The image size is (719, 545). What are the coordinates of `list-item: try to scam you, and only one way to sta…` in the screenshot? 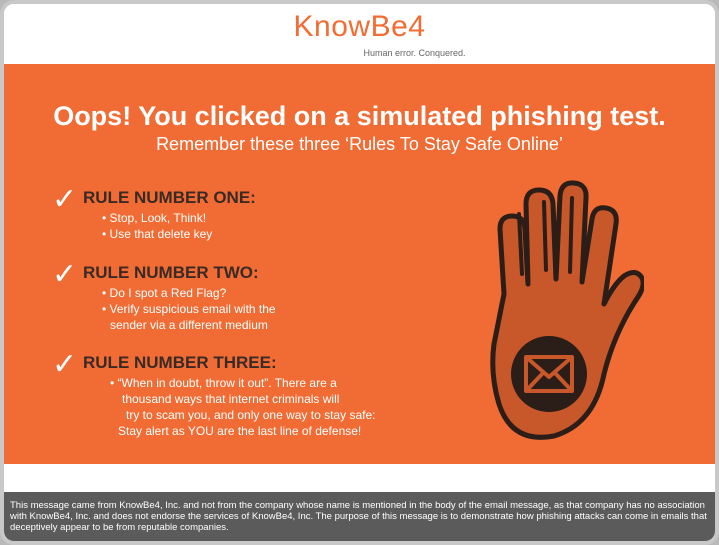 It's located at (251, 415).